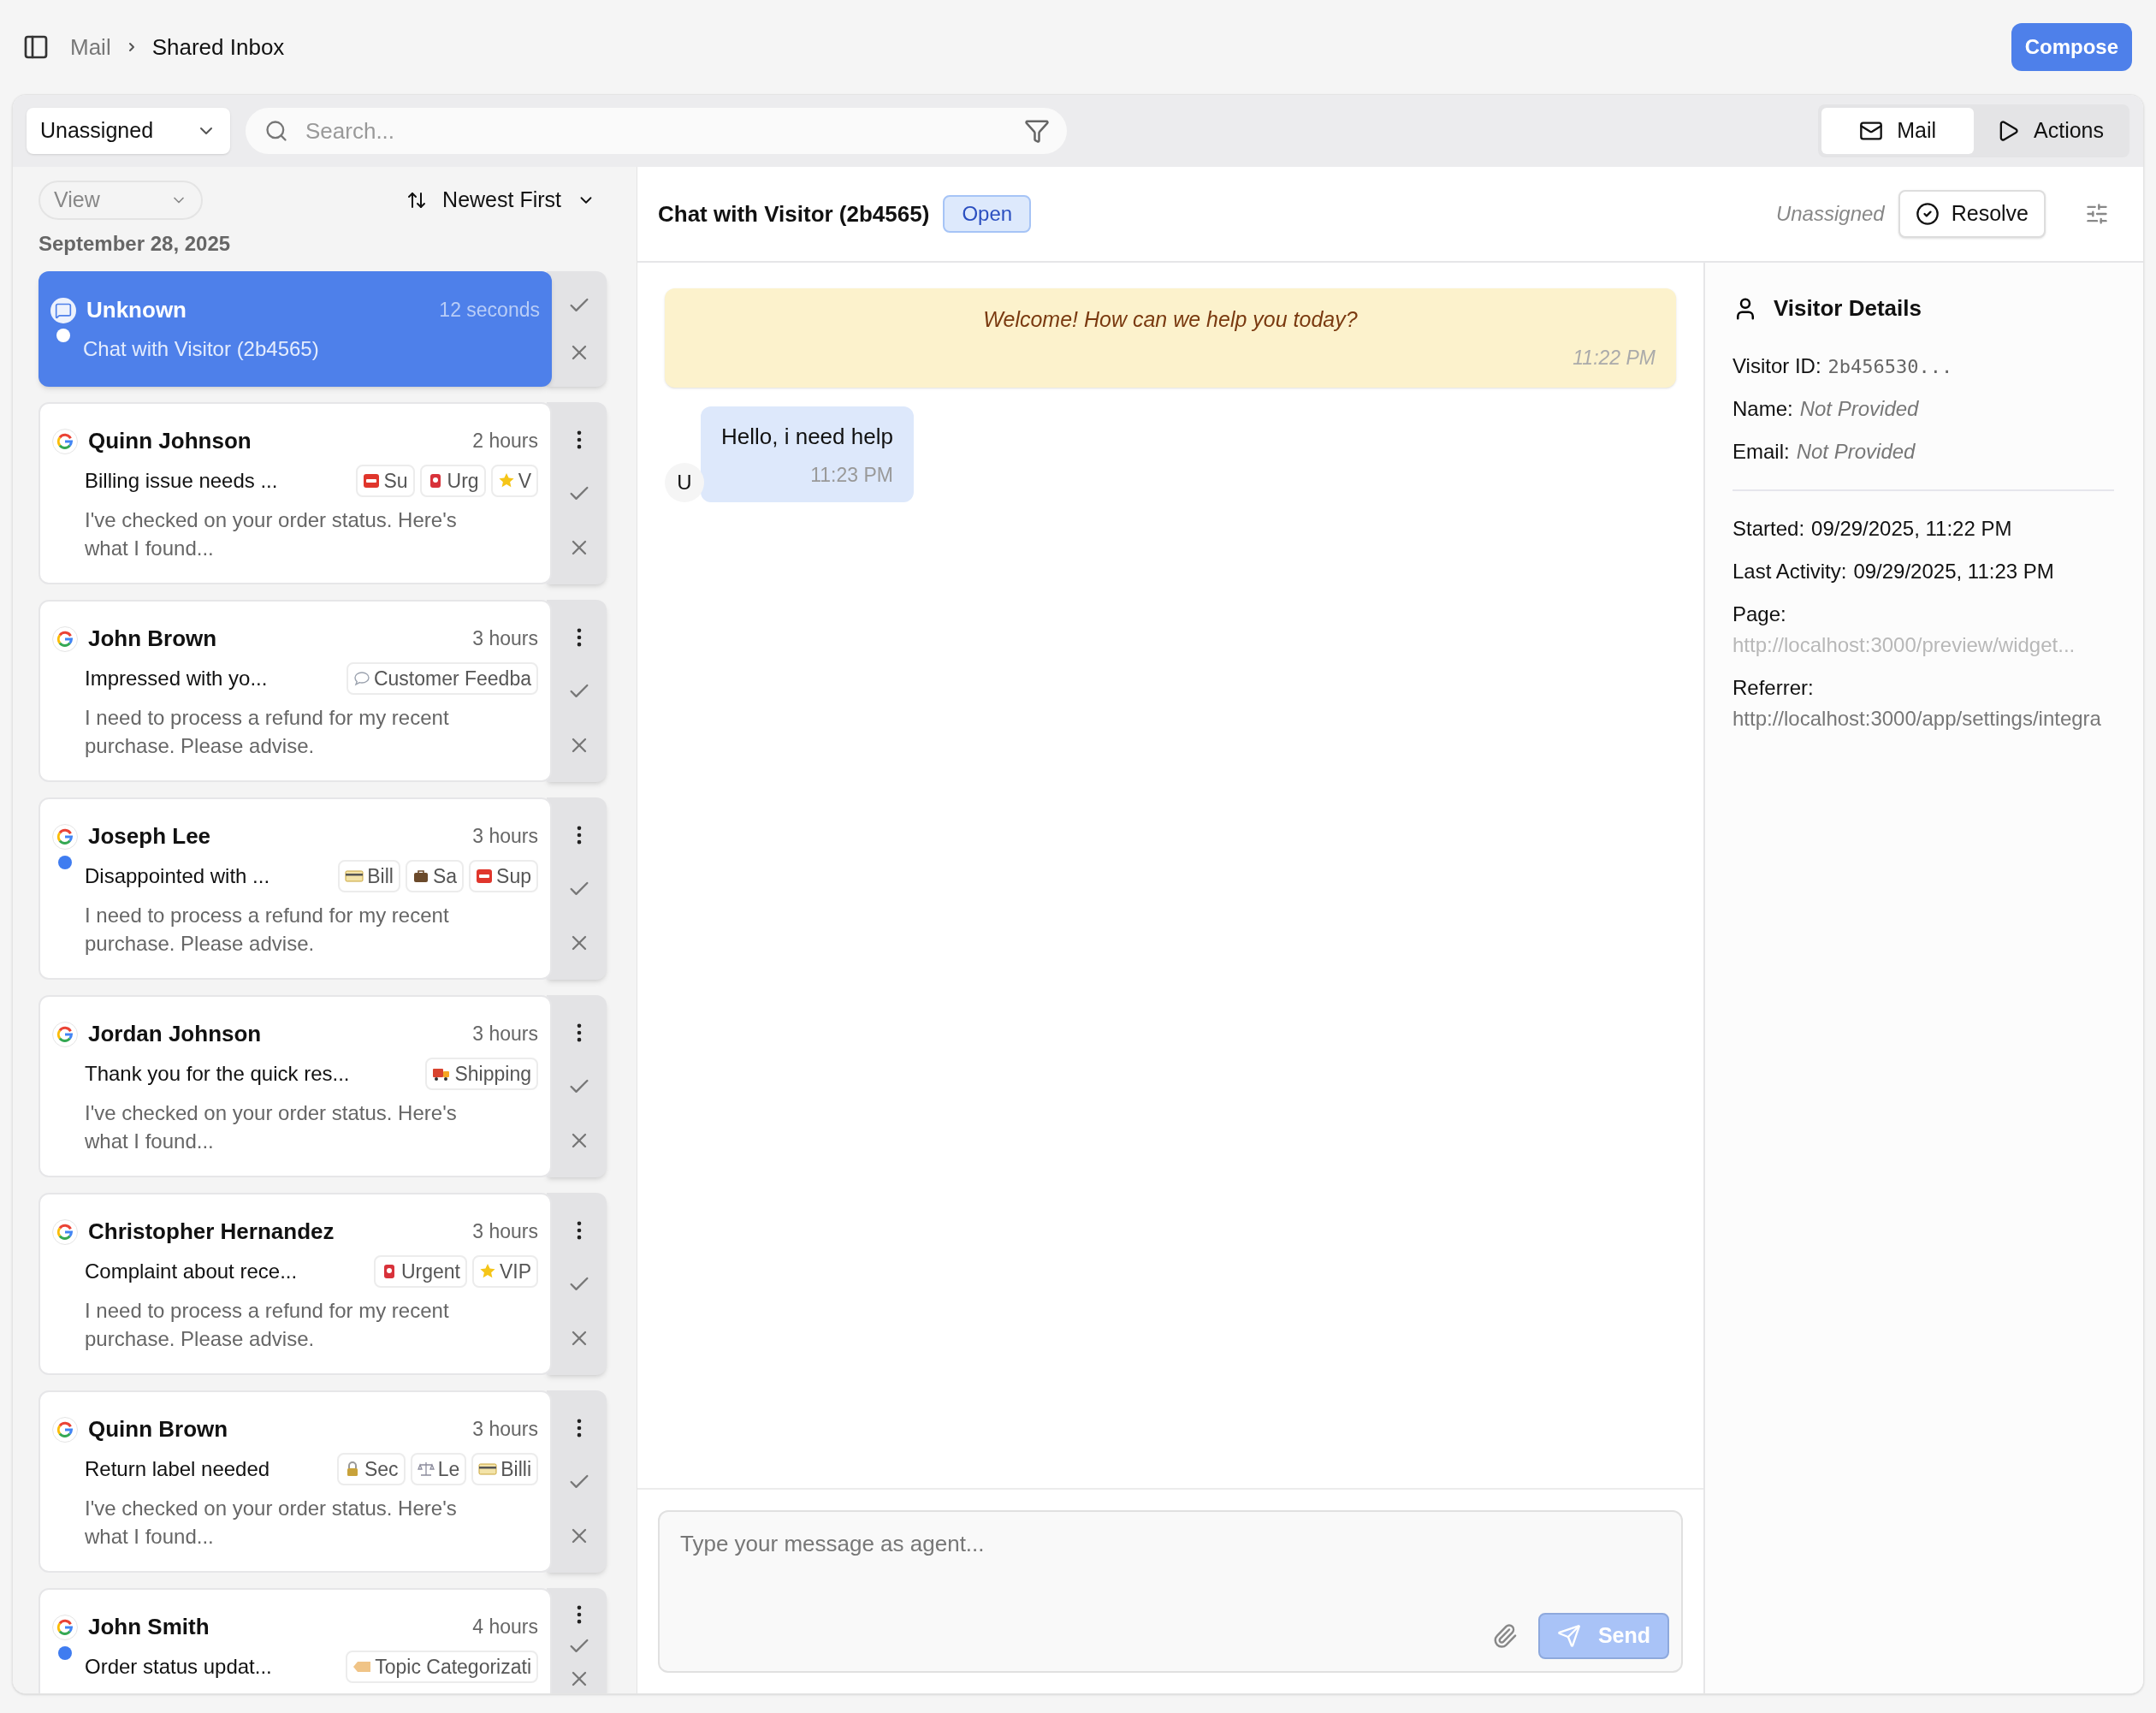 The height and width of the screenshot is (1713, 2156). Describe the element at coordinates (158, 1429) in the screenshot. I see `sender-name: Quinn Brown` at that location.